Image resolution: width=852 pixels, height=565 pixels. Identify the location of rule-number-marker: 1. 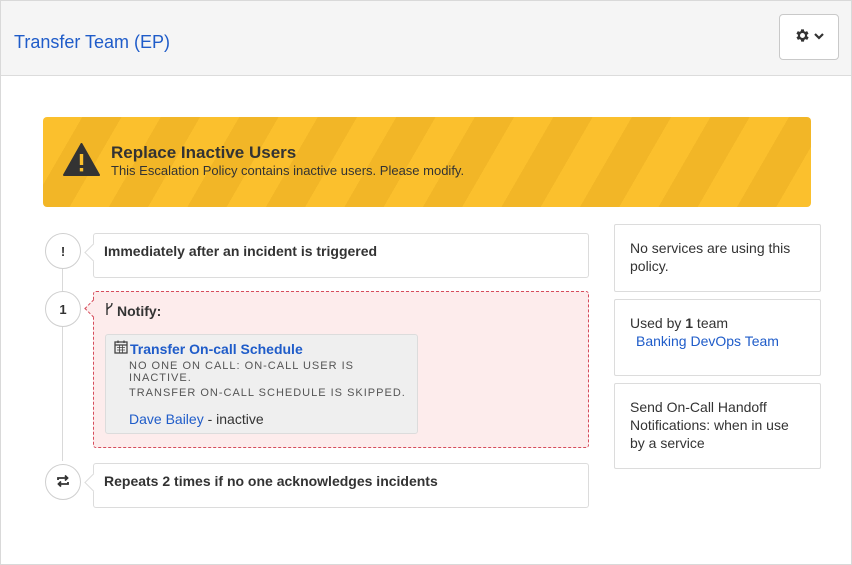
(63, 309).